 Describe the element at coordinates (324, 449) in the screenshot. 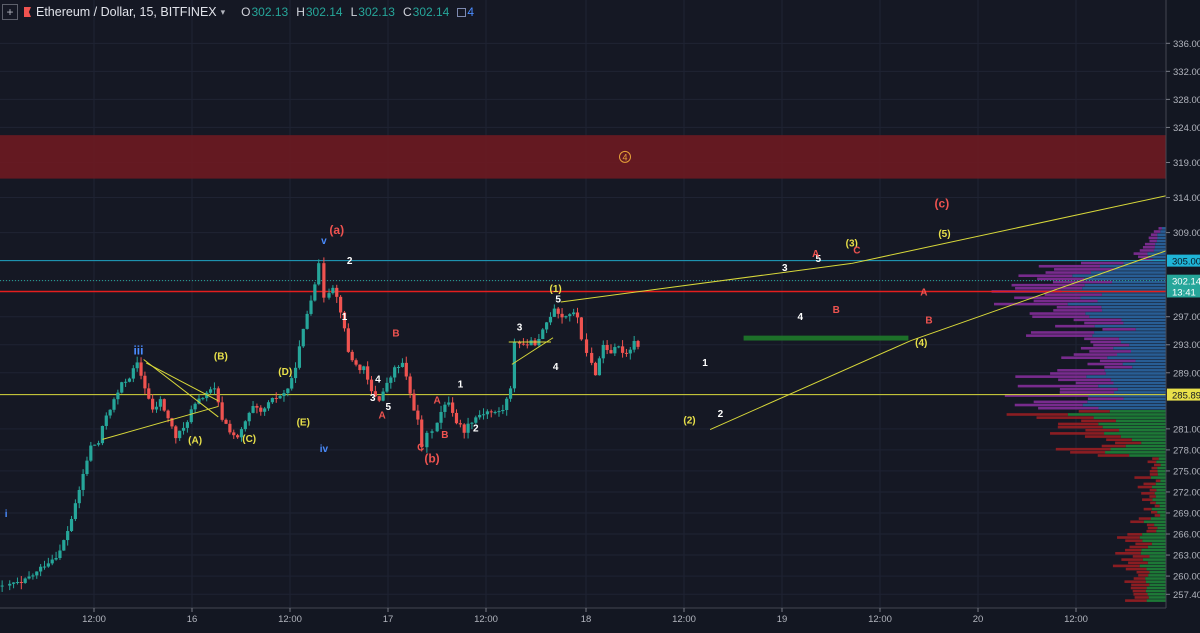

I see `wave-label: iv` at that location.